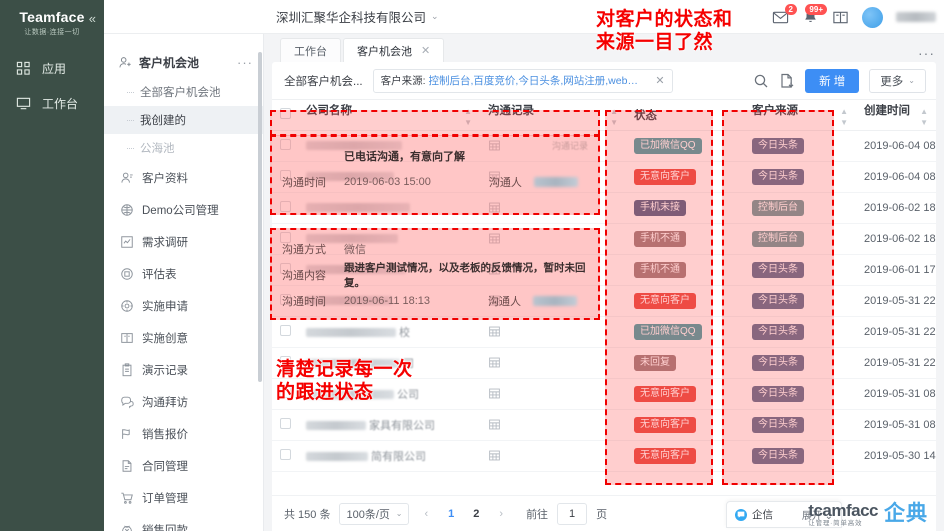 This screenshot has width=944, height=531. What do you see at coordinates (538, 81) in the screenshot?
I see `filter-chip-value: 控制后台,百度竞价,今日头条,网站注册,web表单` at bounding box center [538, 81].